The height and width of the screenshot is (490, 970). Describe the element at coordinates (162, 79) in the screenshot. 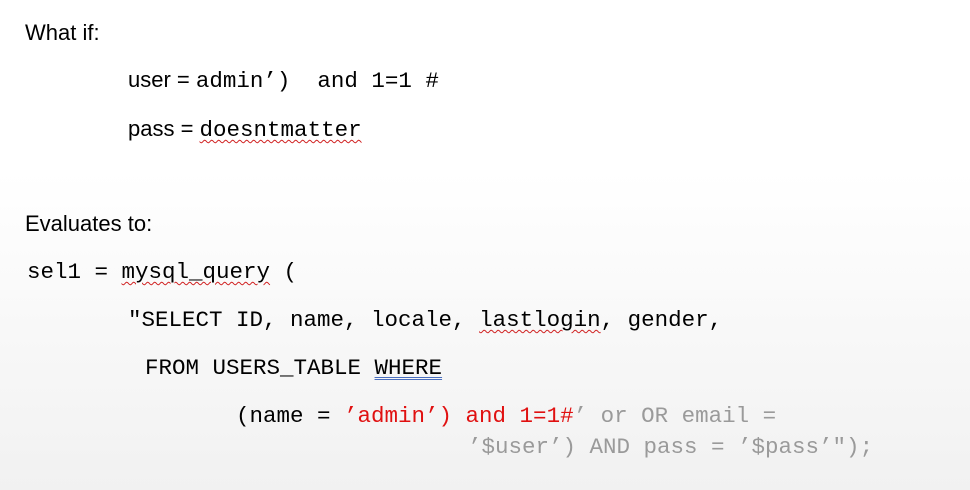

I see `user-label: user =` at that location.